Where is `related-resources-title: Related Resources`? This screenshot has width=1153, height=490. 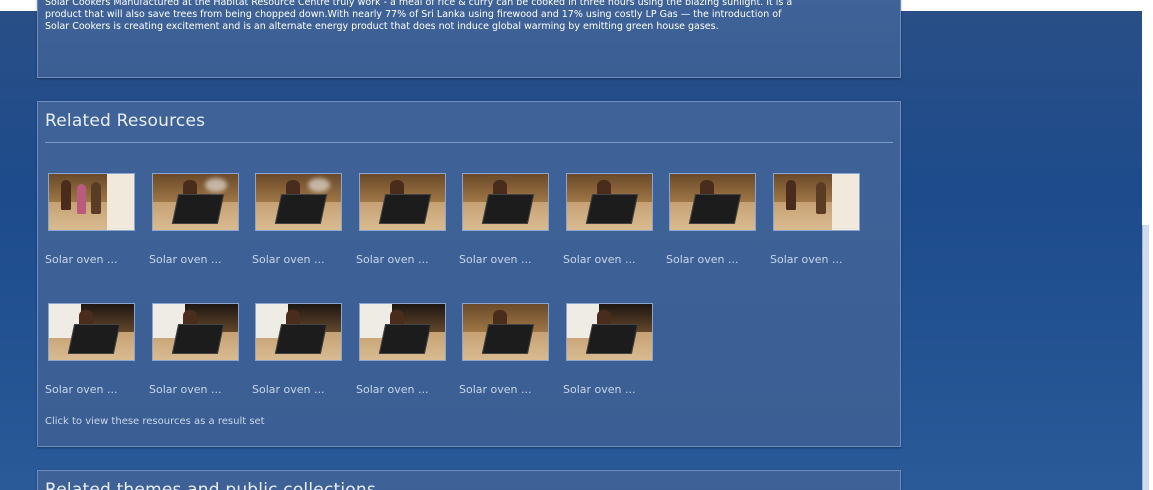 related-resources-title: Related Resources is located at coordinates (125, 121).